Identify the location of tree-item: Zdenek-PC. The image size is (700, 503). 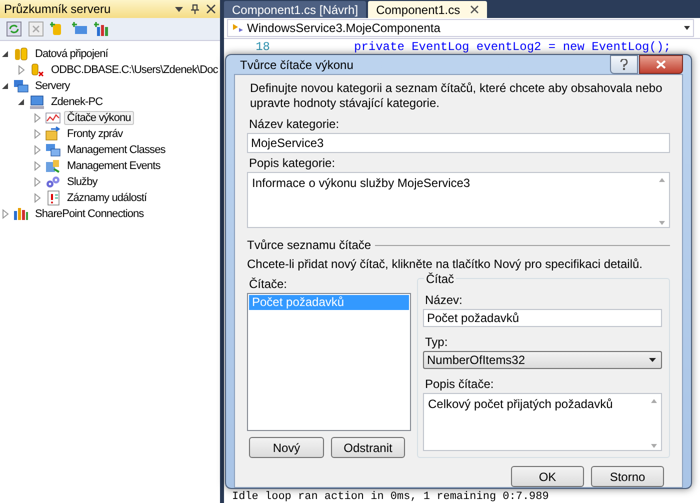
(77, 102).